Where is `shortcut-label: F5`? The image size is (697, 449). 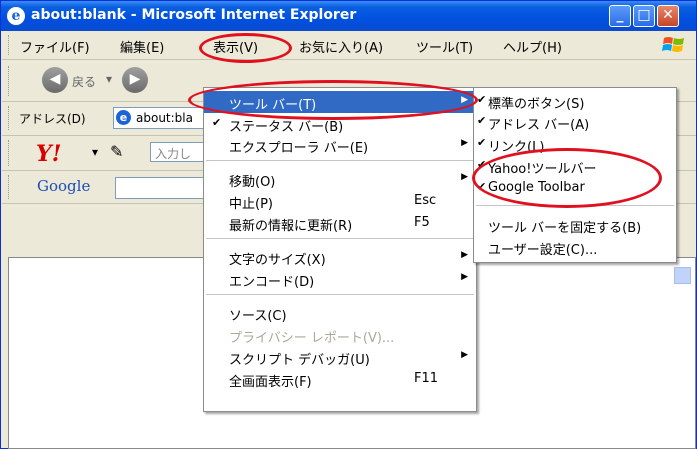 shortcut-label: F5 is located at coordinates (422, 222).